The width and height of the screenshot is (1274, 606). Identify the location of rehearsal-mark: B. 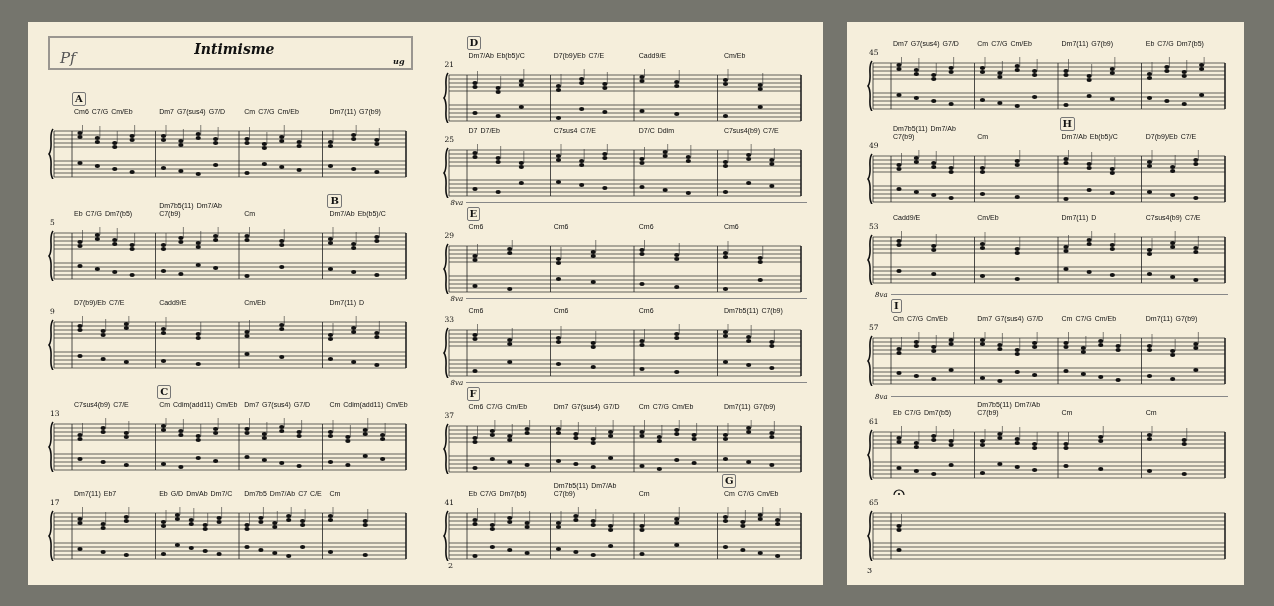
(334, 200).